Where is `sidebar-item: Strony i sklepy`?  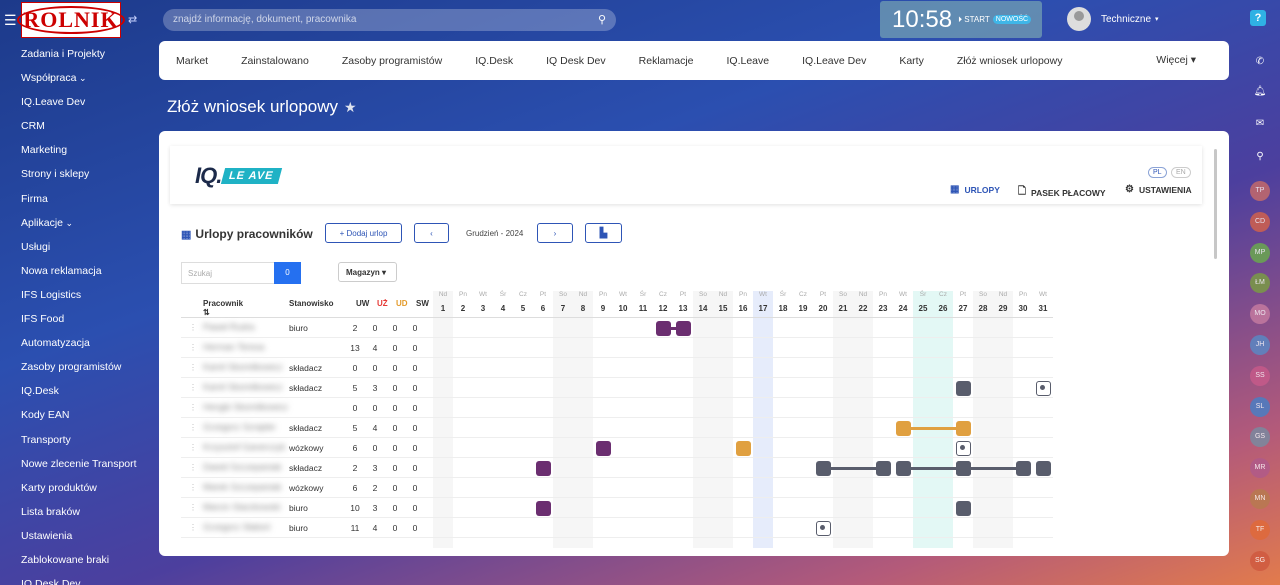
sidebar-item: Strony i sklepy is located at coordinates (75, 174).